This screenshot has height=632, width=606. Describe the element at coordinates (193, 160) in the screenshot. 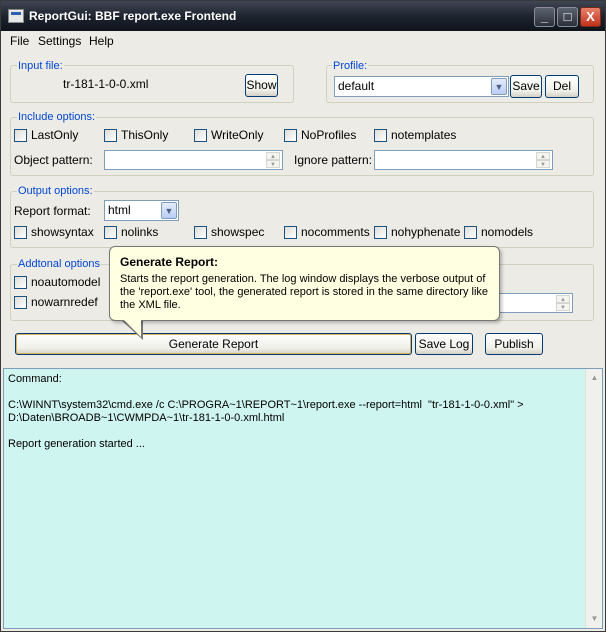

I see `object-pattern-input` at that location.